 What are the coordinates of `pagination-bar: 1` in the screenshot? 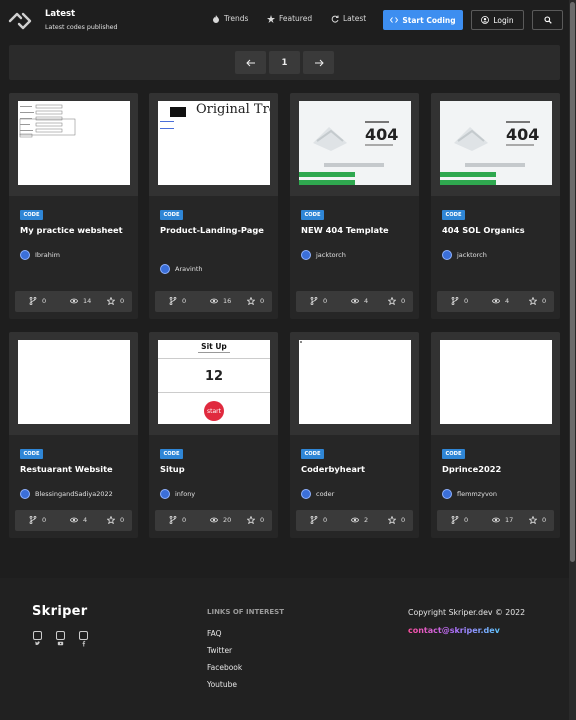 It's located at (284, 62).